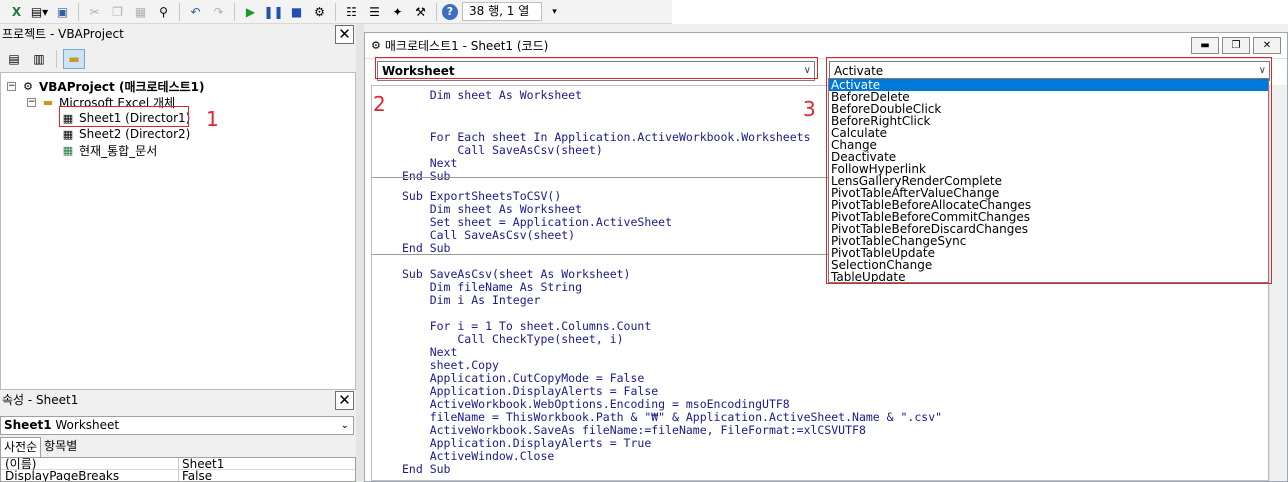  Describe the element at coordinates (195, 12) in the screenshot. I see `undo-icon: ↶` at that location.